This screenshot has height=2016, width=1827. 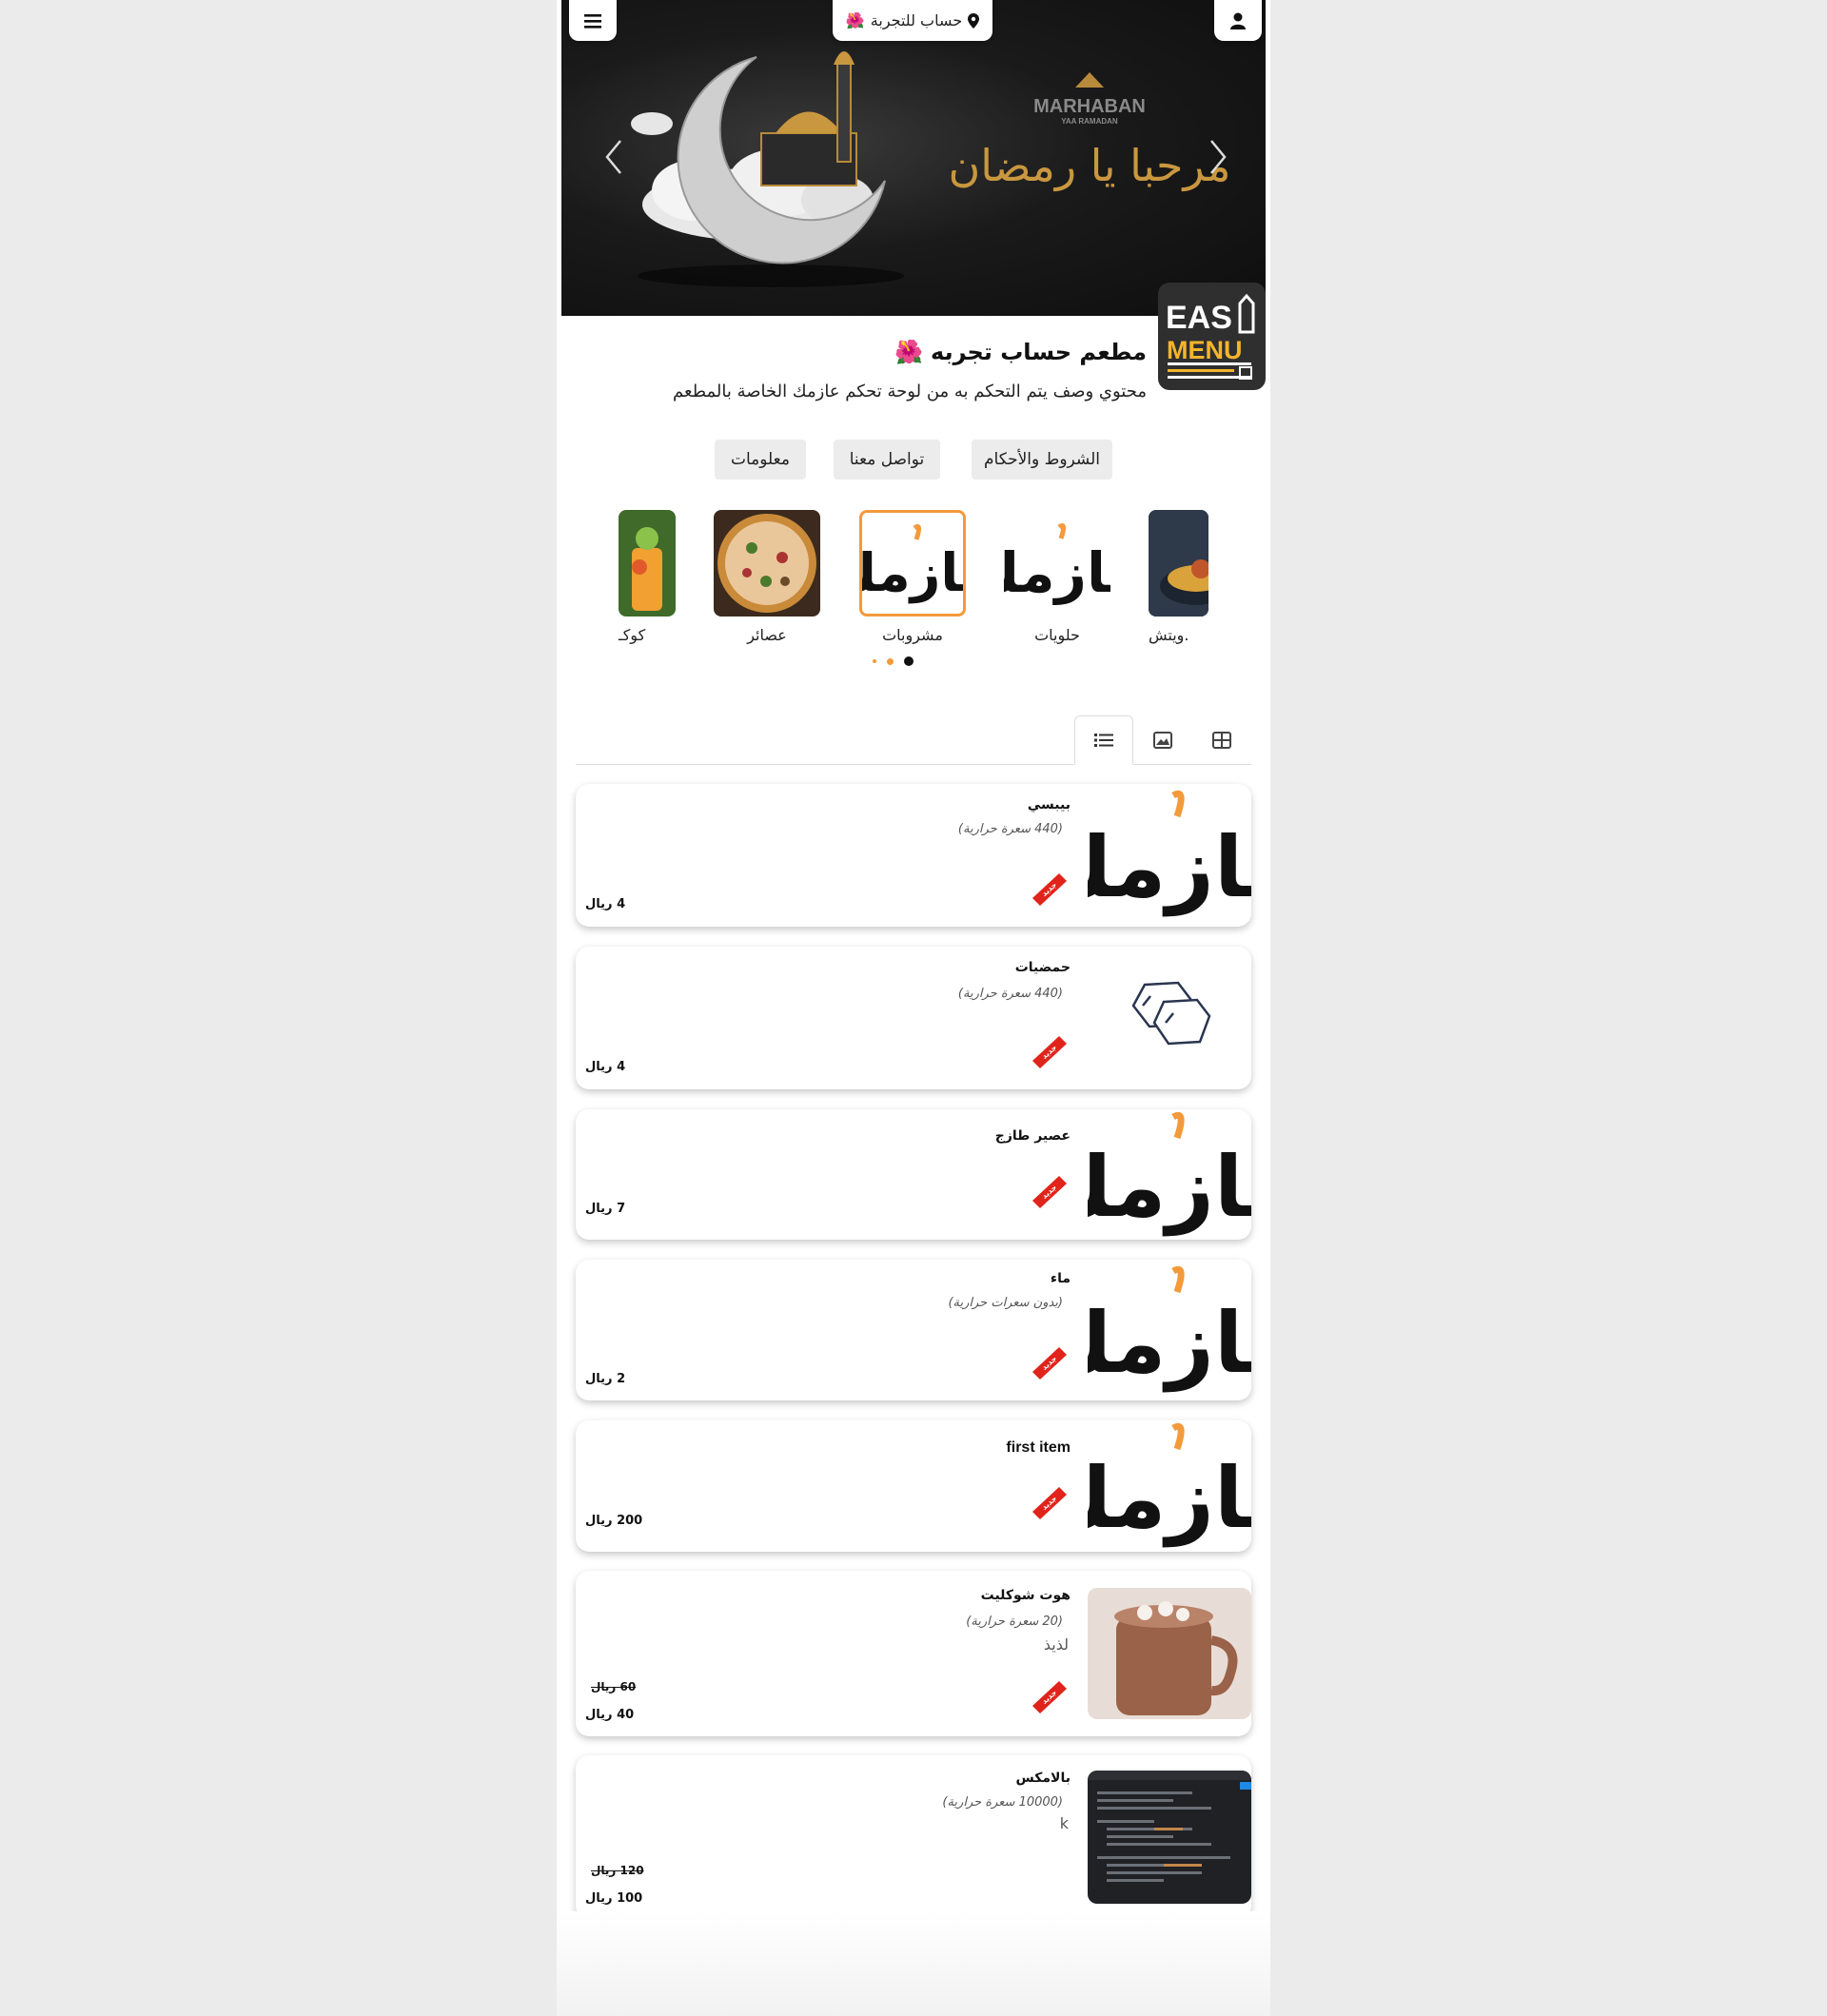 I want to click on category-item-selected: عازمك مشروبات, so click(x=912, y=577).